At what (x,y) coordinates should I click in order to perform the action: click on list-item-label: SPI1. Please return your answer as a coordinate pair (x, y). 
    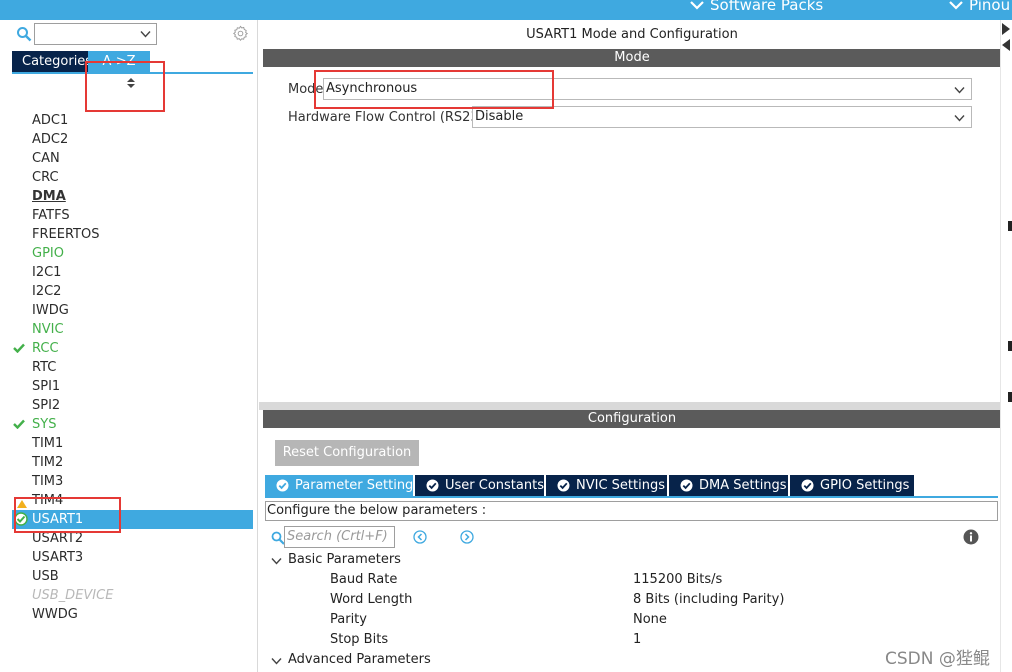
    Looking at the image, I should click on (46, 386).